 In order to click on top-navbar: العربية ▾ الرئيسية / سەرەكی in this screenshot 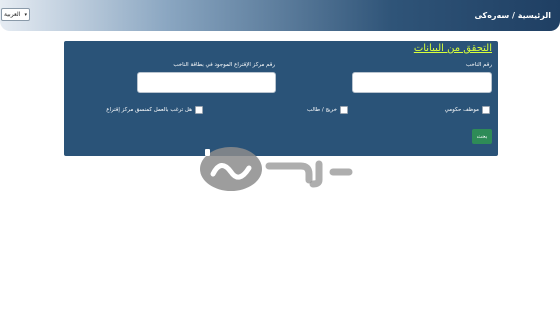, I will do `click(280, 15)`.